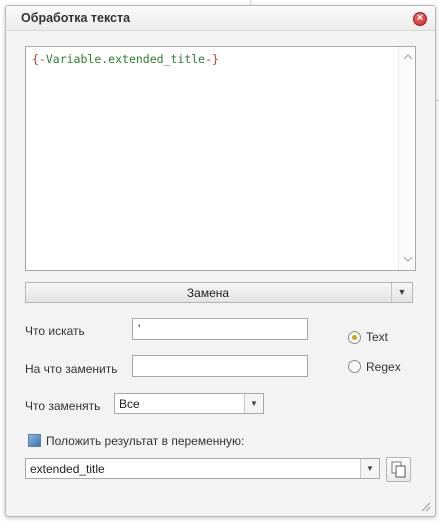 Image resolution: width=439 pixels, height=523 pixels. Describe the element at coordinates (425, 506) in the screenshot. I see `resize-grip-icon` at that location.